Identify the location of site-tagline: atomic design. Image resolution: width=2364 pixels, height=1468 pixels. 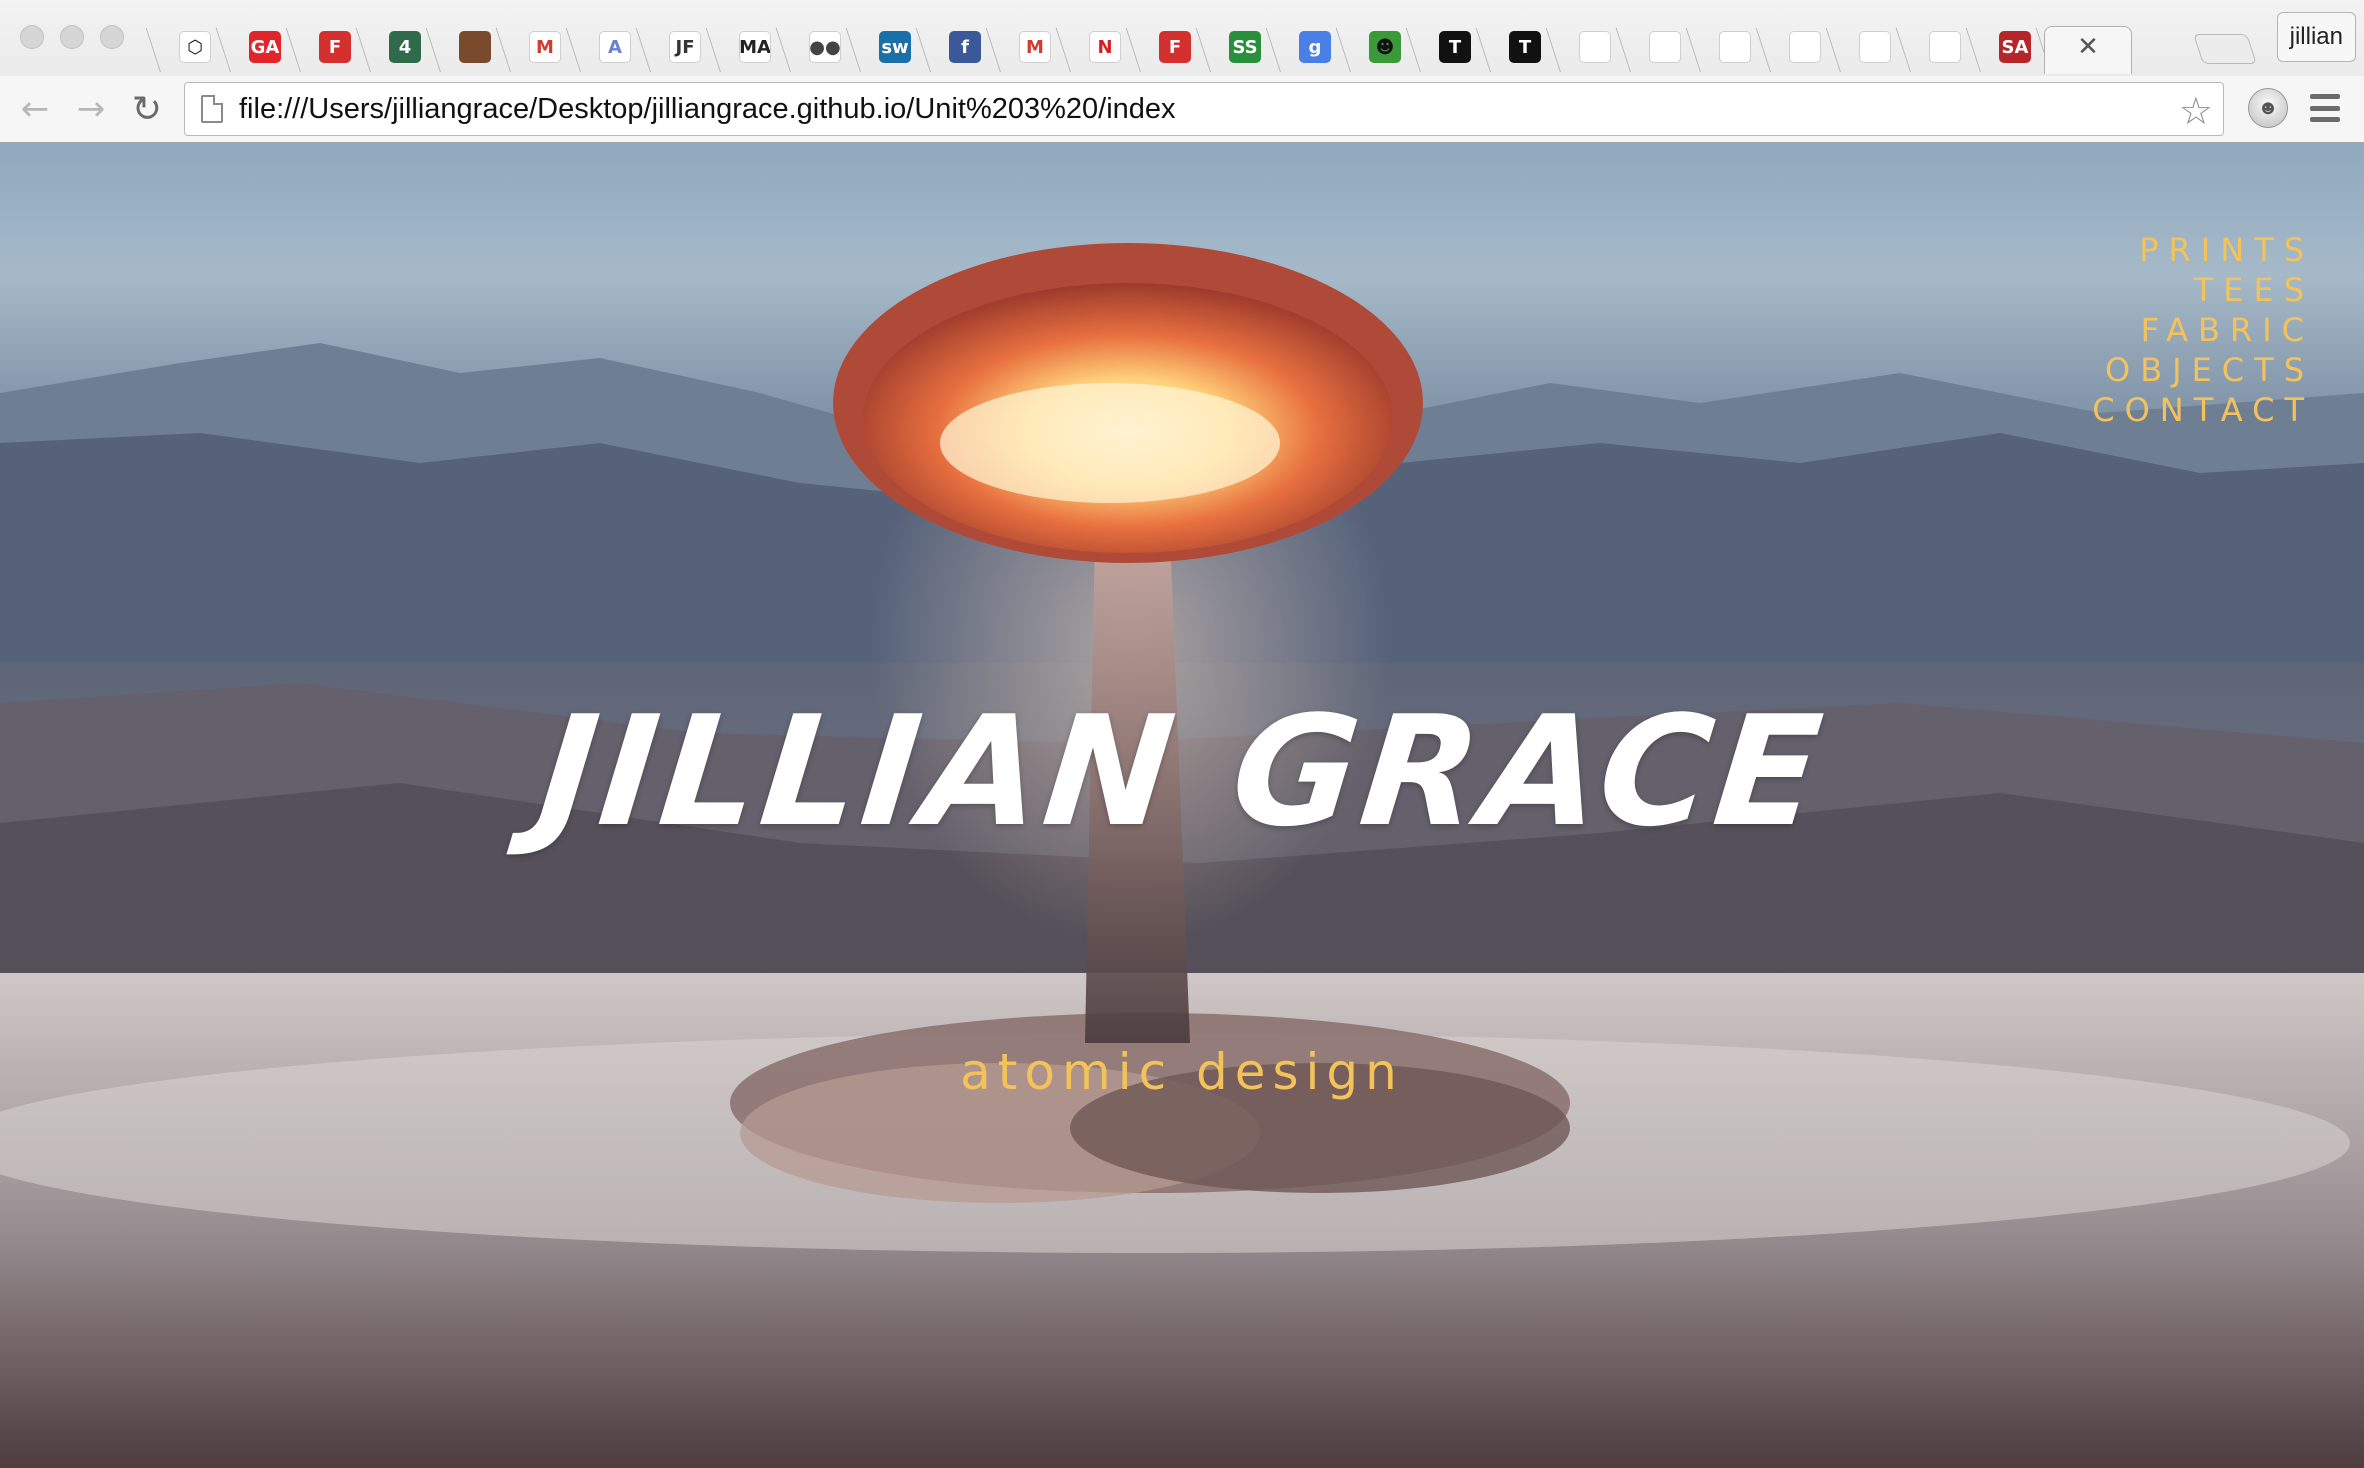
(1182, 1072).